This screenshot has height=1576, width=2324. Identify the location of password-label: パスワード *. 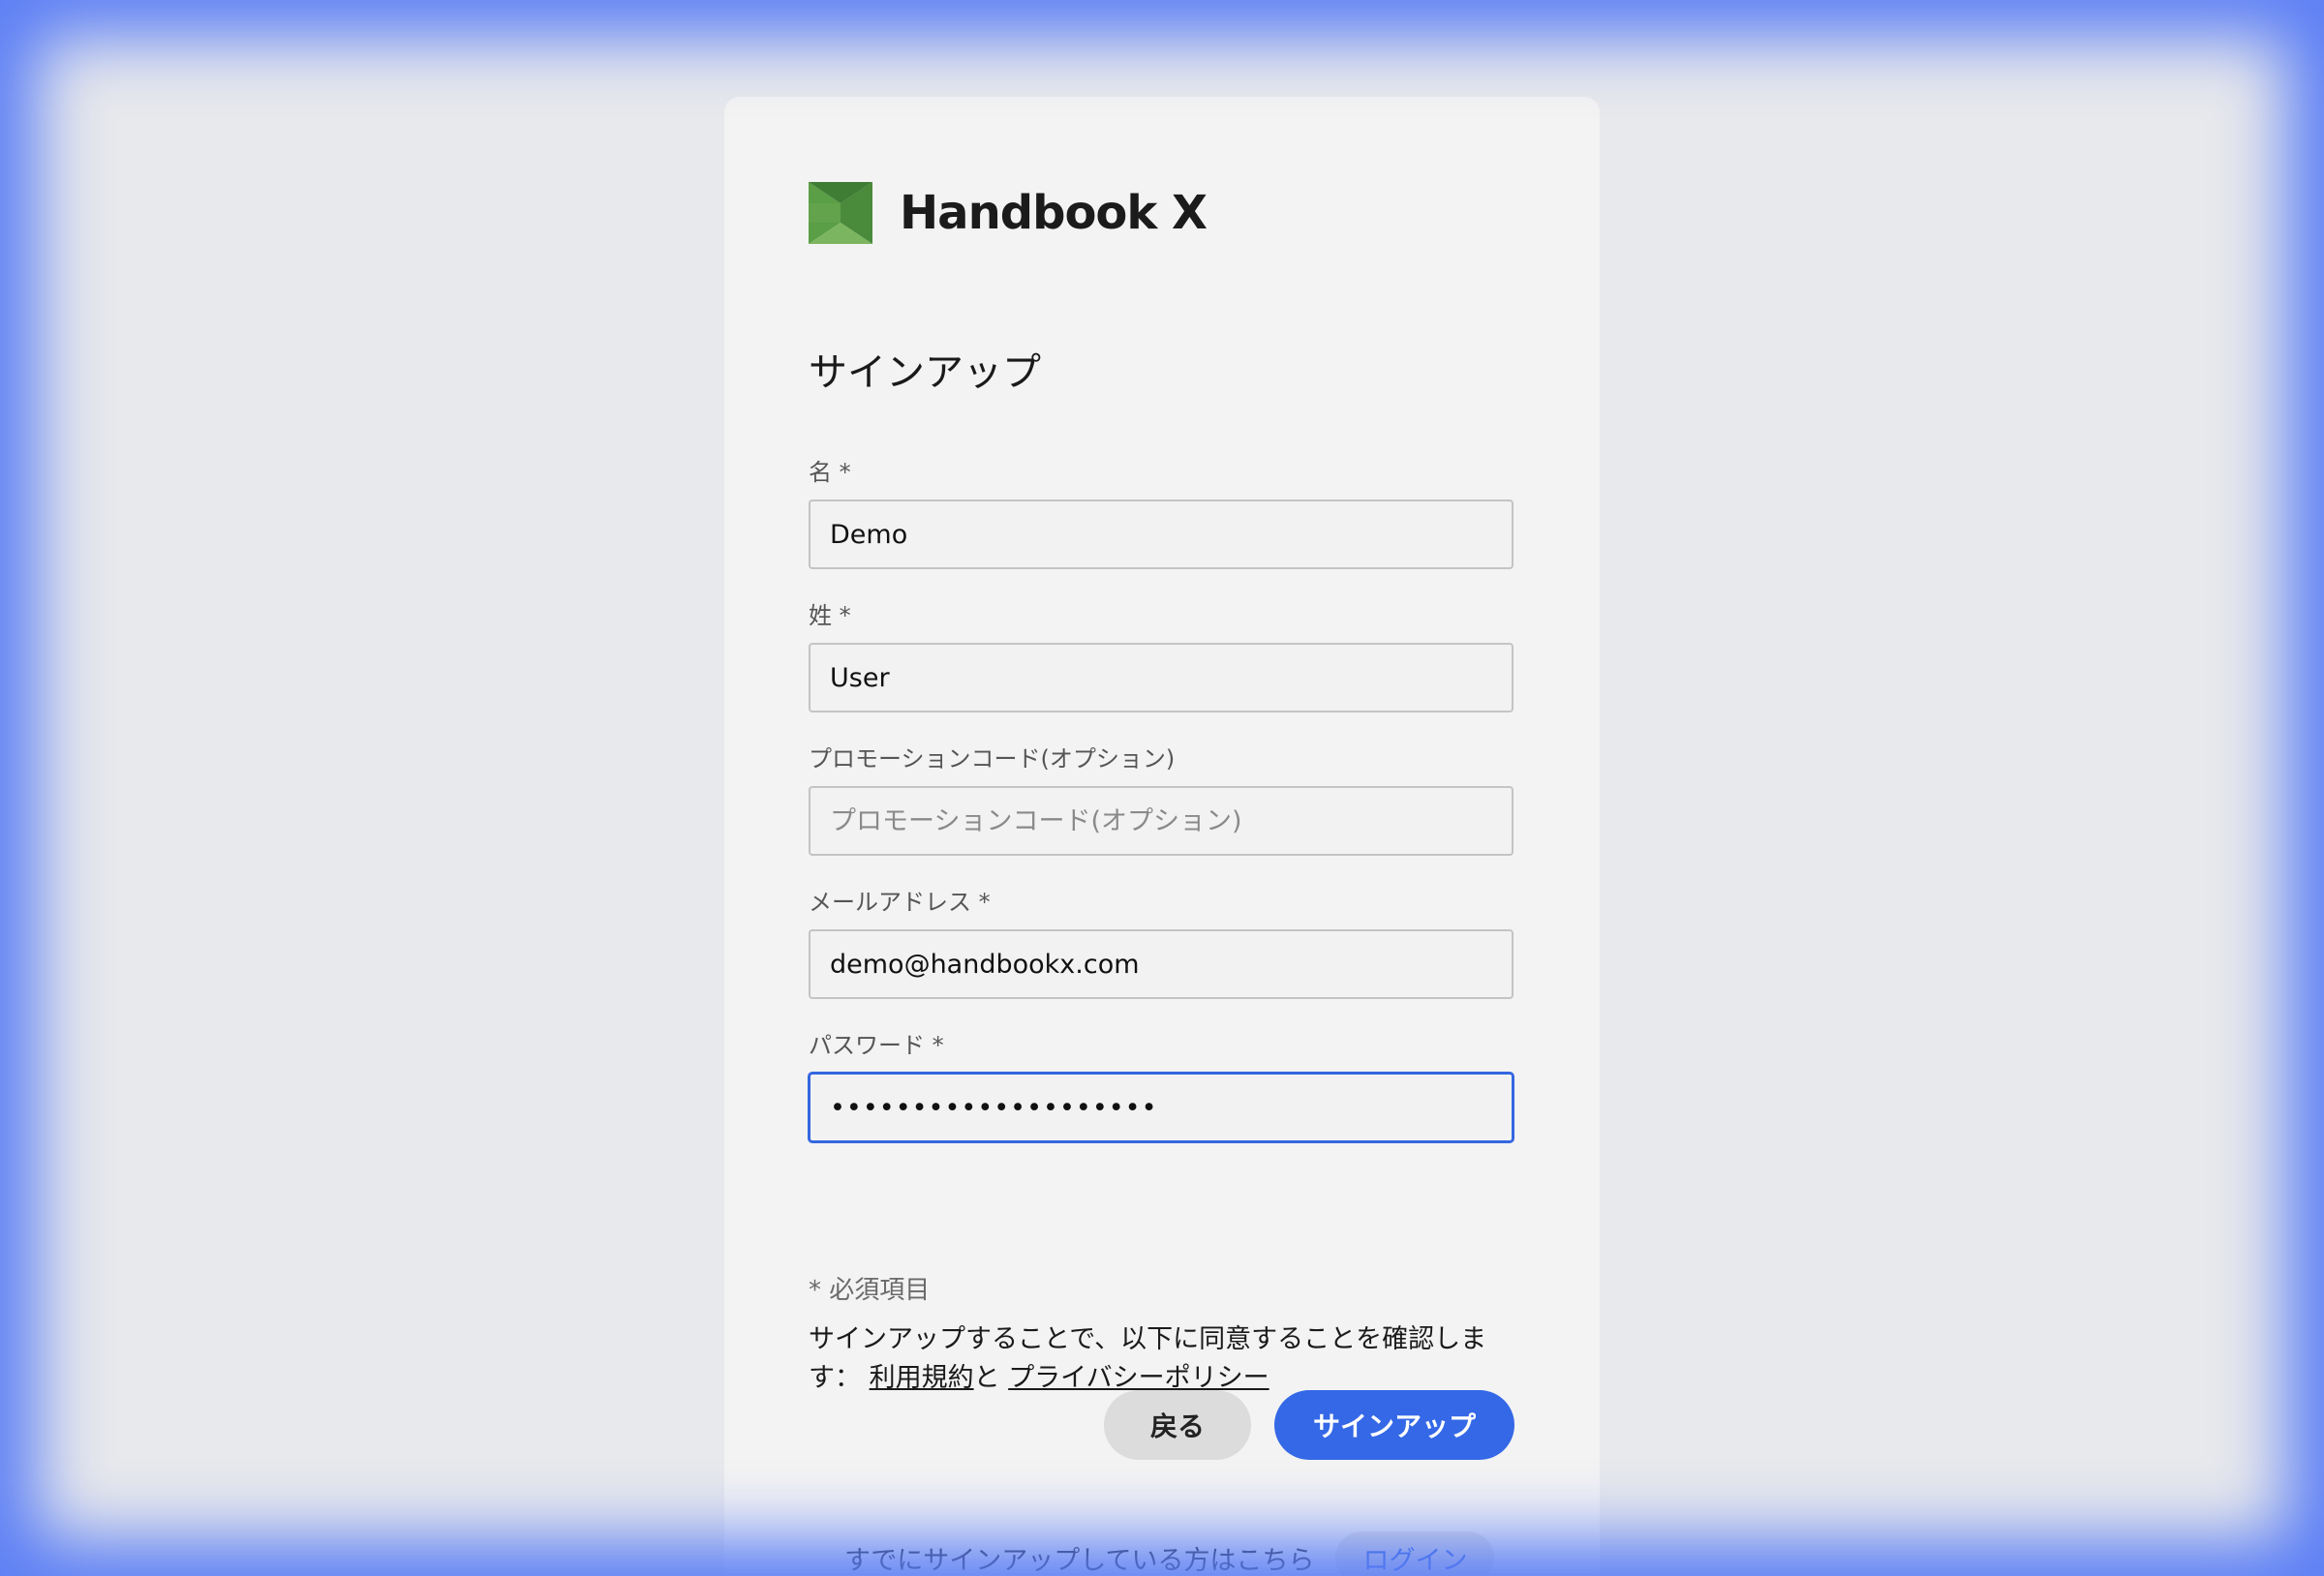
(876, 1045).